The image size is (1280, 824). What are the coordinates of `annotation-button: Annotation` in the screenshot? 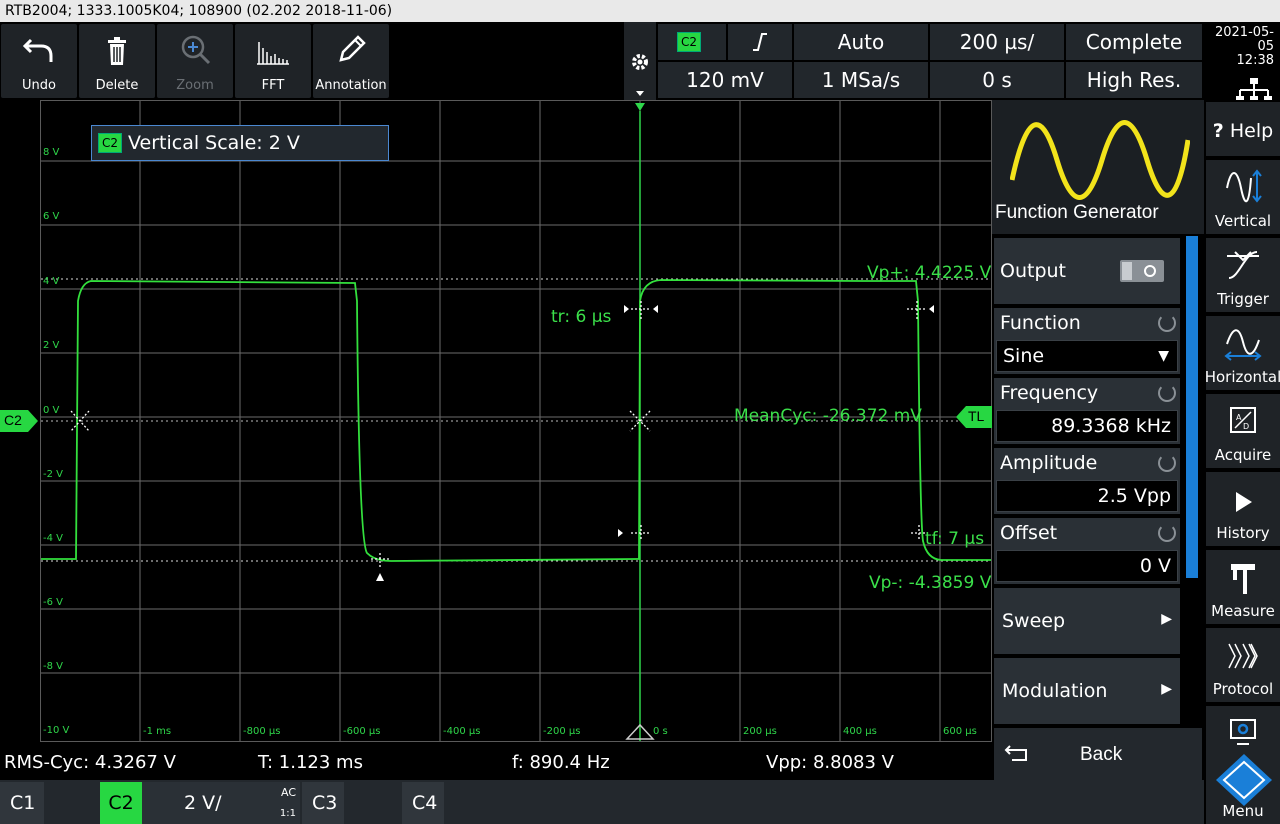 It's located at (351, 61).